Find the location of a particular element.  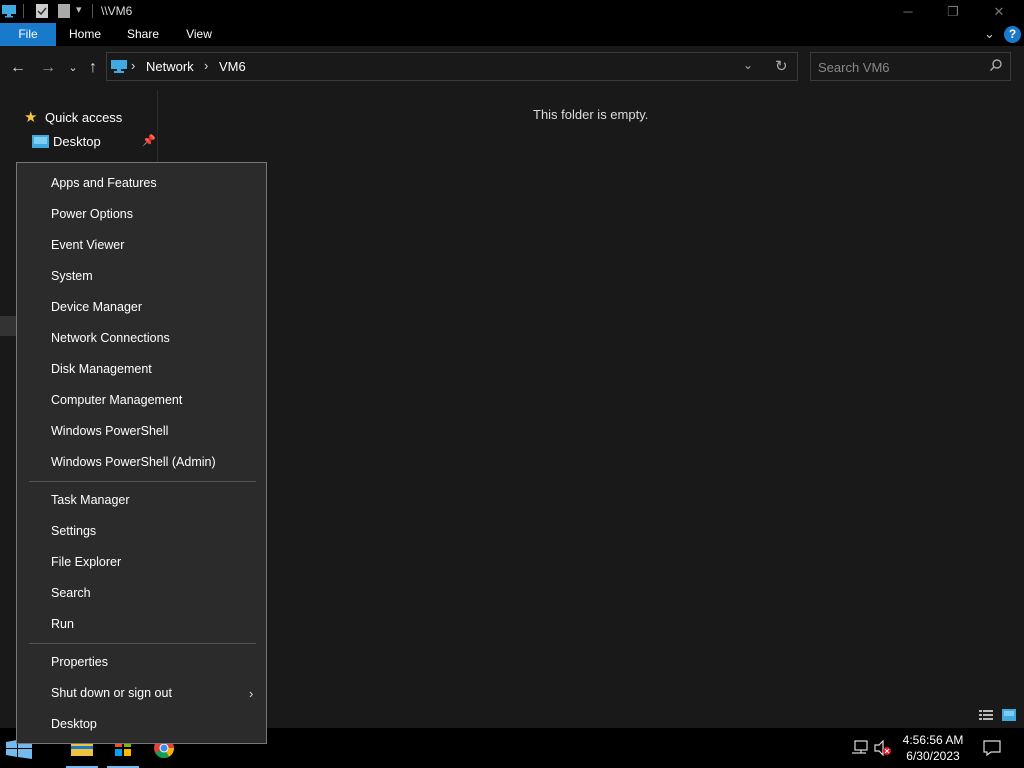

pin-icon: 📌 is located at coordinates (149, 140).